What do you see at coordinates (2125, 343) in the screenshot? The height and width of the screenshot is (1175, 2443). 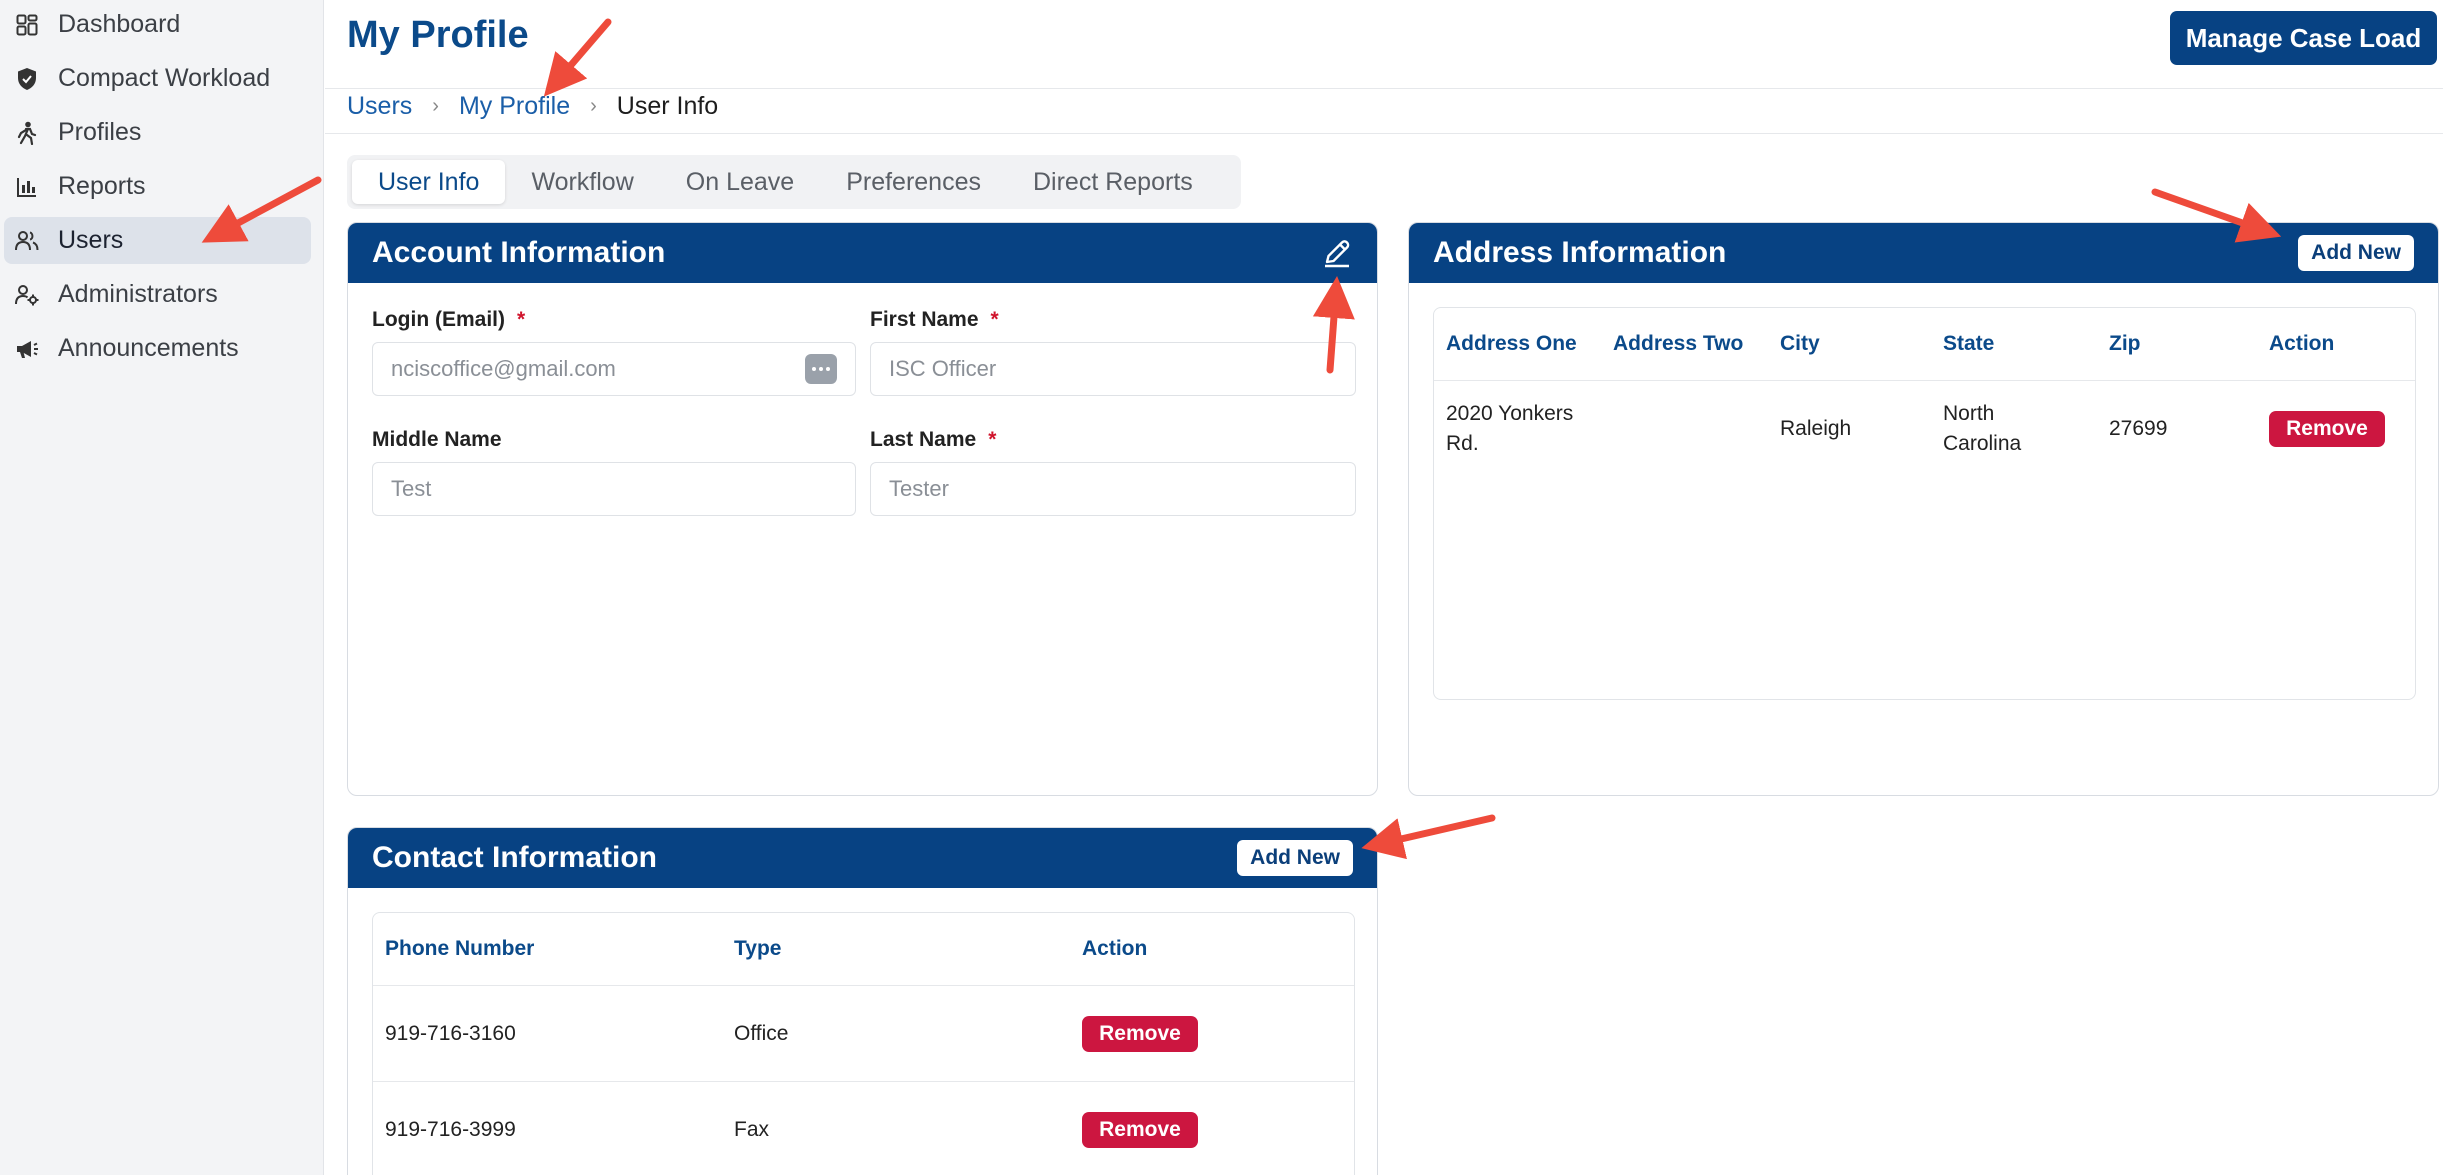 I see `column-header: Zip` at bounding box center [2125, 343].